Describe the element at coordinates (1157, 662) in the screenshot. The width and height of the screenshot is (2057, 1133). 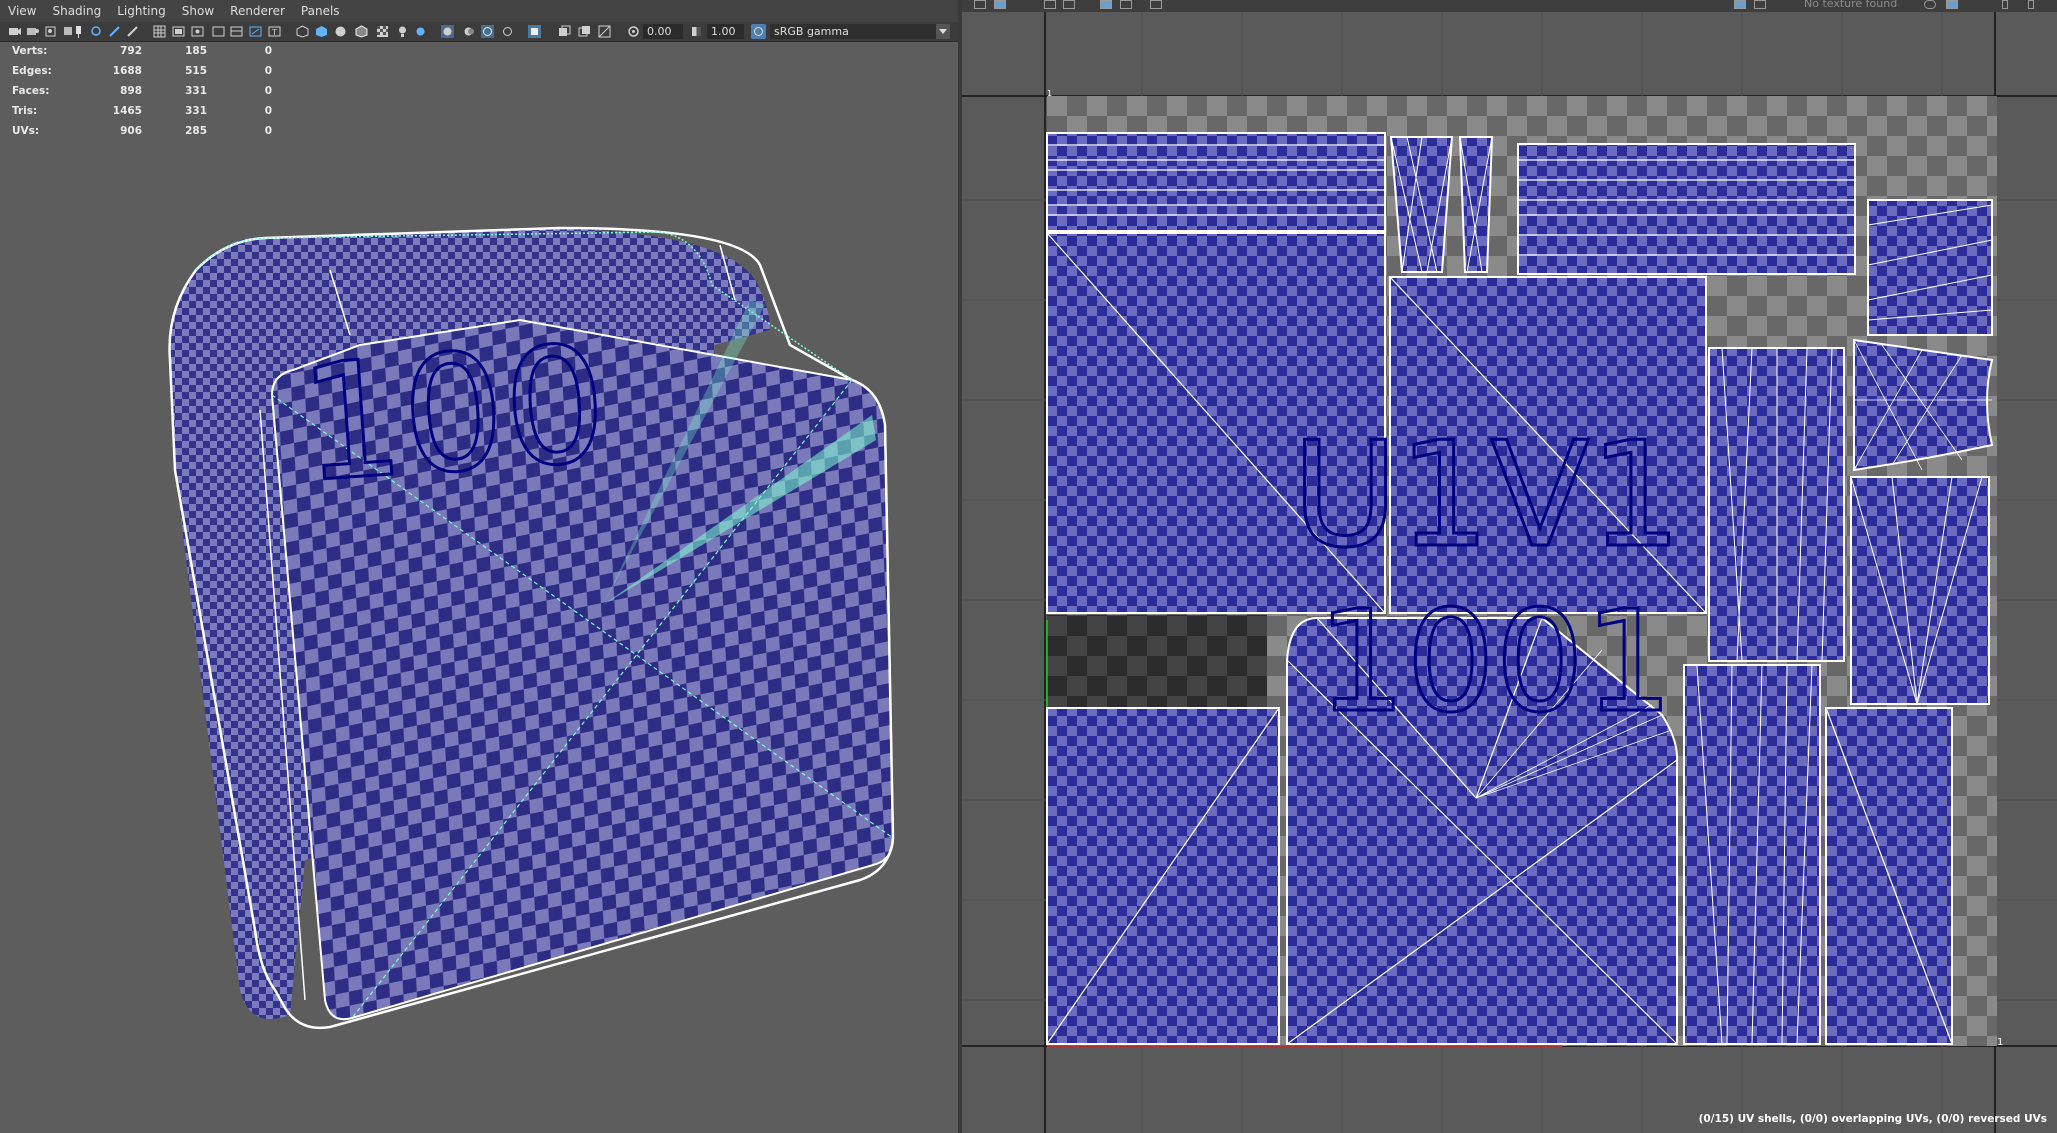
I see `uv-tile-checker-dark` at that location.